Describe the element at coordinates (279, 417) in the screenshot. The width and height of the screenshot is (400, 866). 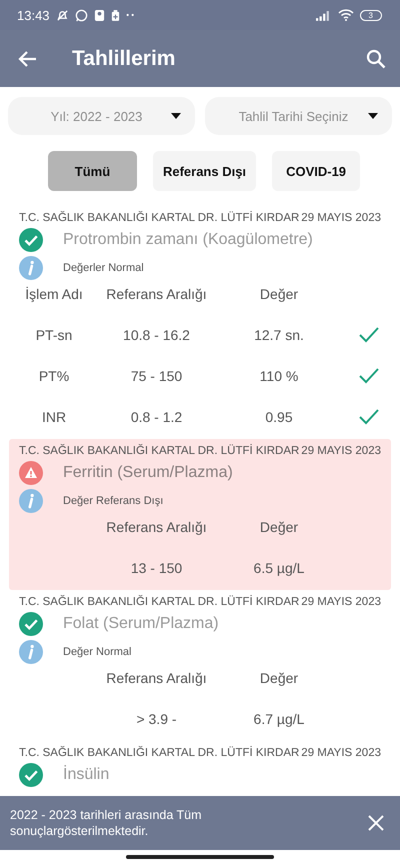
I see `table-cell-text: 0.95` at that location.